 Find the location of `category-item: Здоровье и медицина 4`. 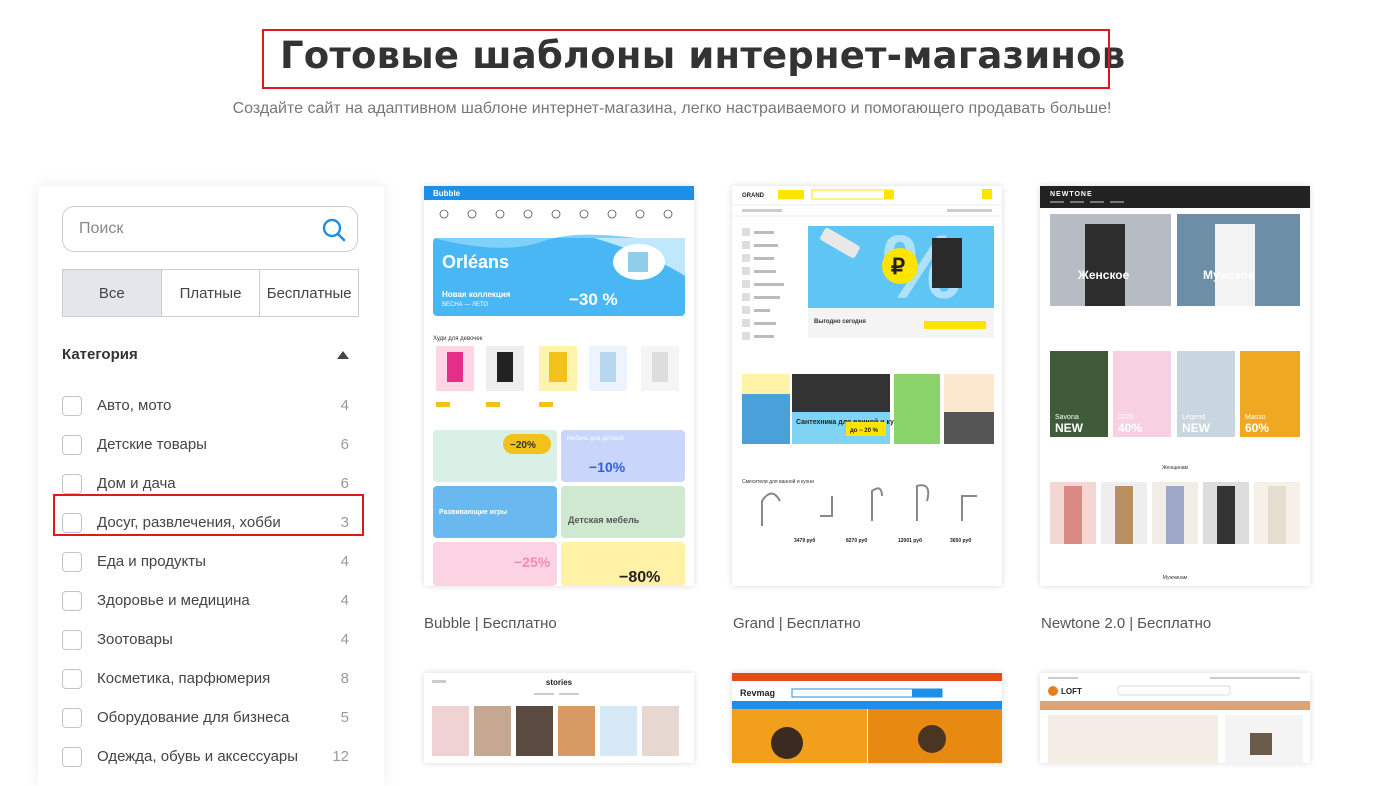

category-item: Здоровье и медицина 4 is located at coordinates (205, 600).